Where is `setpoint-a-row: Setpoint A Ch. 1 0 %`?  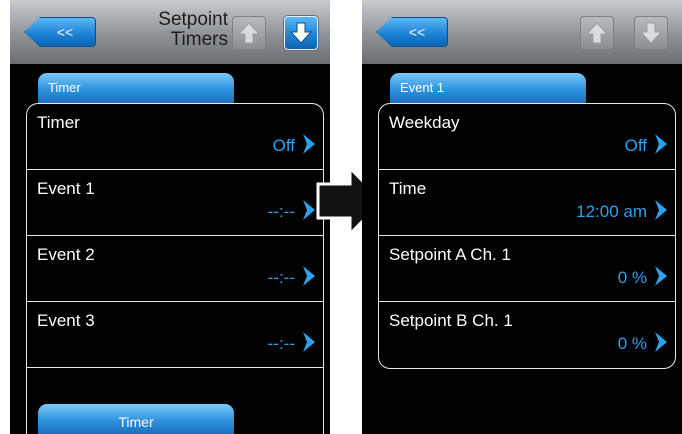 setpoint-a-row: Setpoint A Ch. 1 0 % is located at coordinates (527, 269).